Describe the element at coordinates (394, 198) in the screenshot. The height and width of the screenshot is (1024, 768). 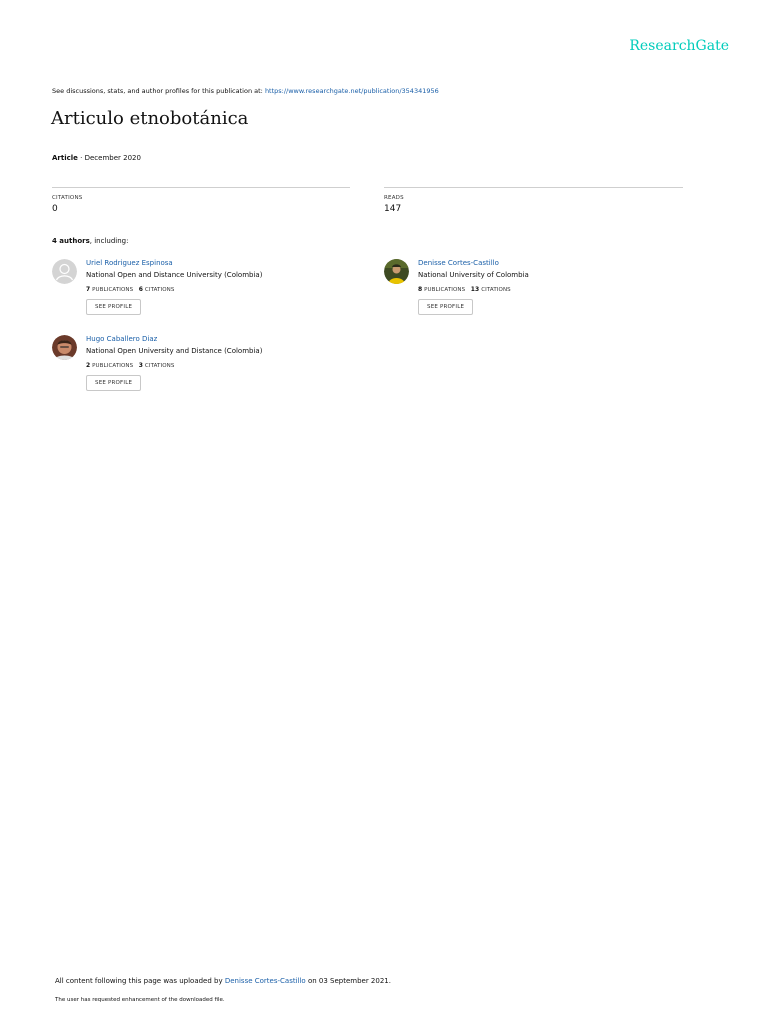
I see `reads-label: READS` at that location.